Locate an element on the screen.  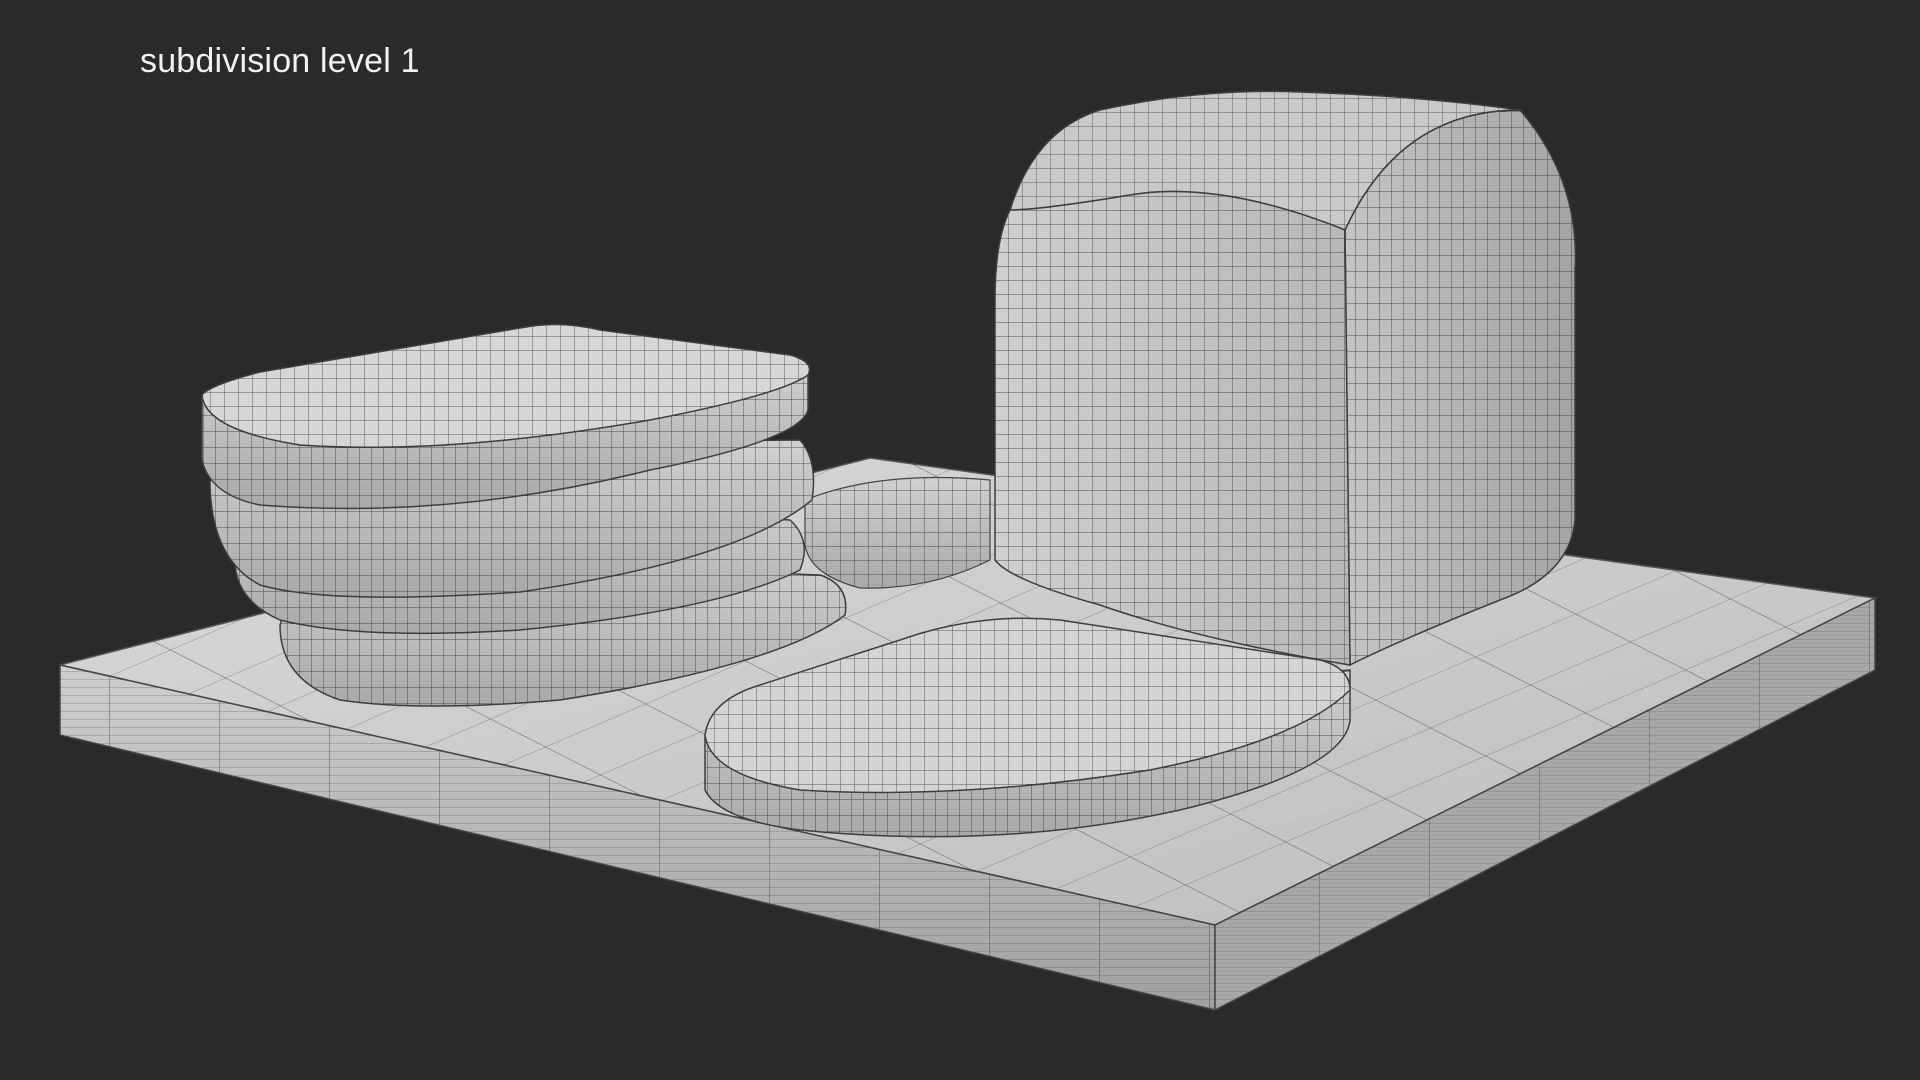
bread-slice-back is located at coordinates (897, 532).